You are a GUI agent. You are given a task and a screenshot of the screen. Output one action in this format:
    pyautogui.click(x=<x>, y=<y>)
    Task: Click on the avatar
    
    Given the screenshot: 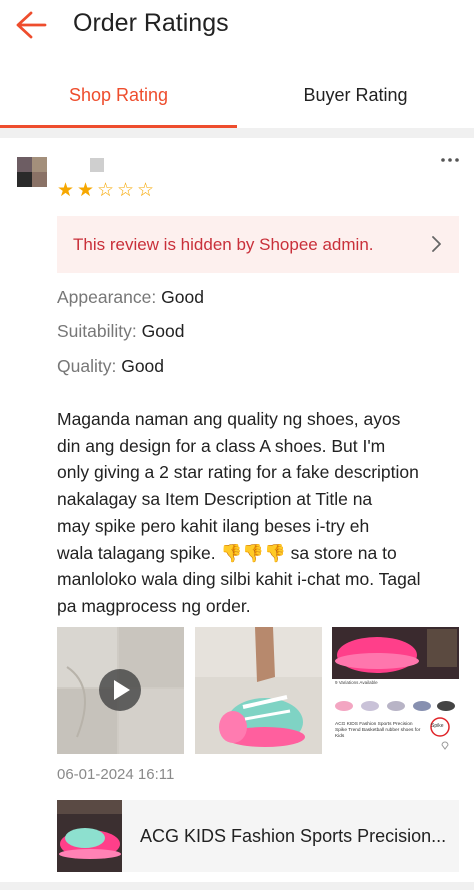 What is the action you would take?
    pyautogui.click(x=32, y=172)
    